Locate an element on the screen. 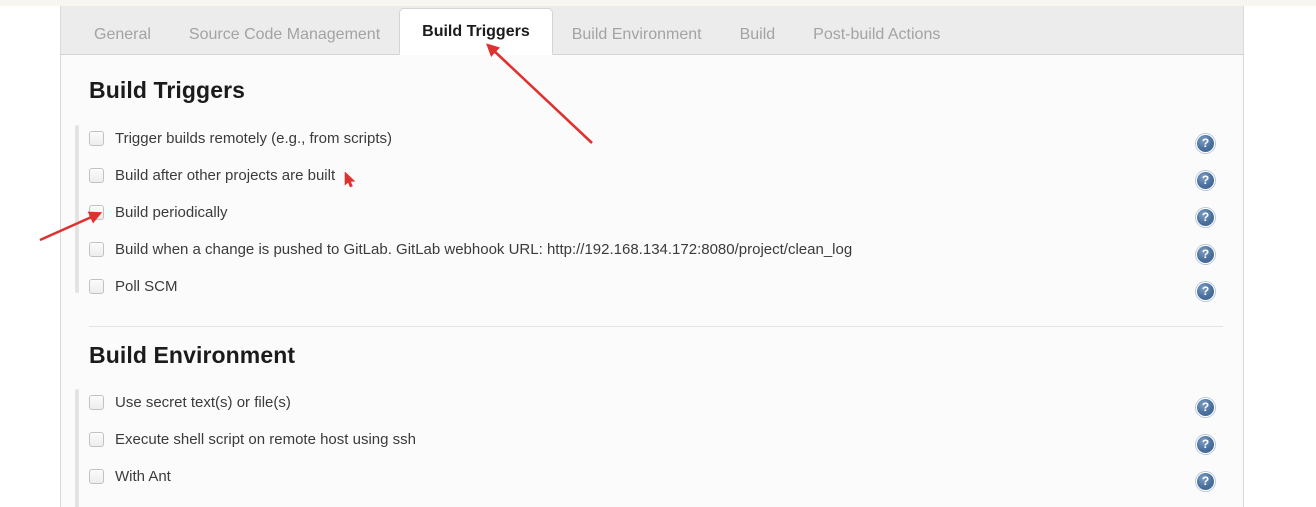 The image size is (1316, 507). checkbox-build-after-other-projects is located at coordinates (96, 175).